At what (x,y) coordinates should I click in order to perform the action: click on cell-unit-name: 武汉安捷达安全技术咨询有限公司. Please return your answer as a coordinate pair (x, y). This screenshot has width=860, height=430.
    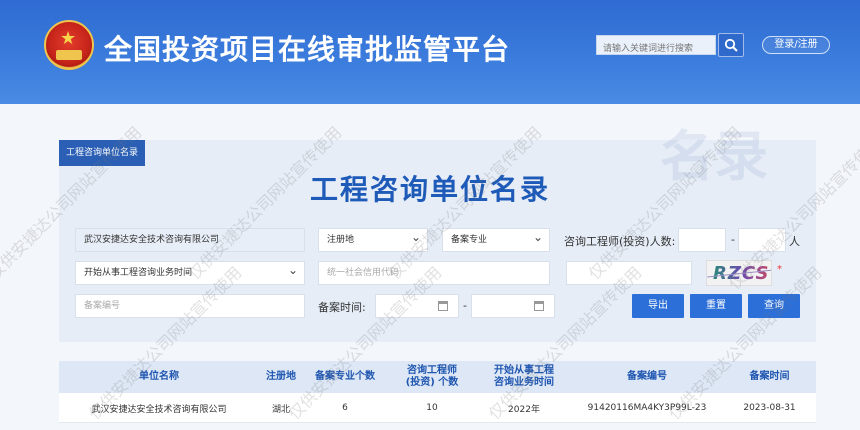
    Looking at the image, I should click on (159, 408).